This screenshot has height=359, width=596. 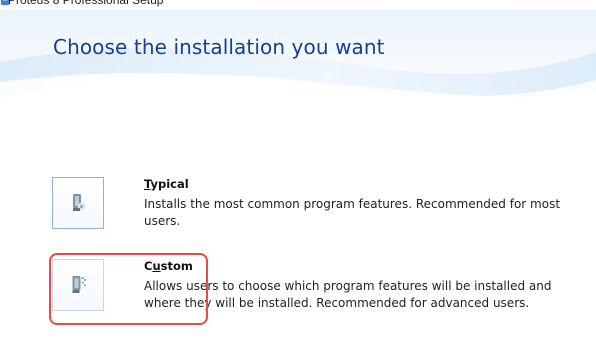 I want to click on typical-option-label: Typical, so click(x=166, y=184).